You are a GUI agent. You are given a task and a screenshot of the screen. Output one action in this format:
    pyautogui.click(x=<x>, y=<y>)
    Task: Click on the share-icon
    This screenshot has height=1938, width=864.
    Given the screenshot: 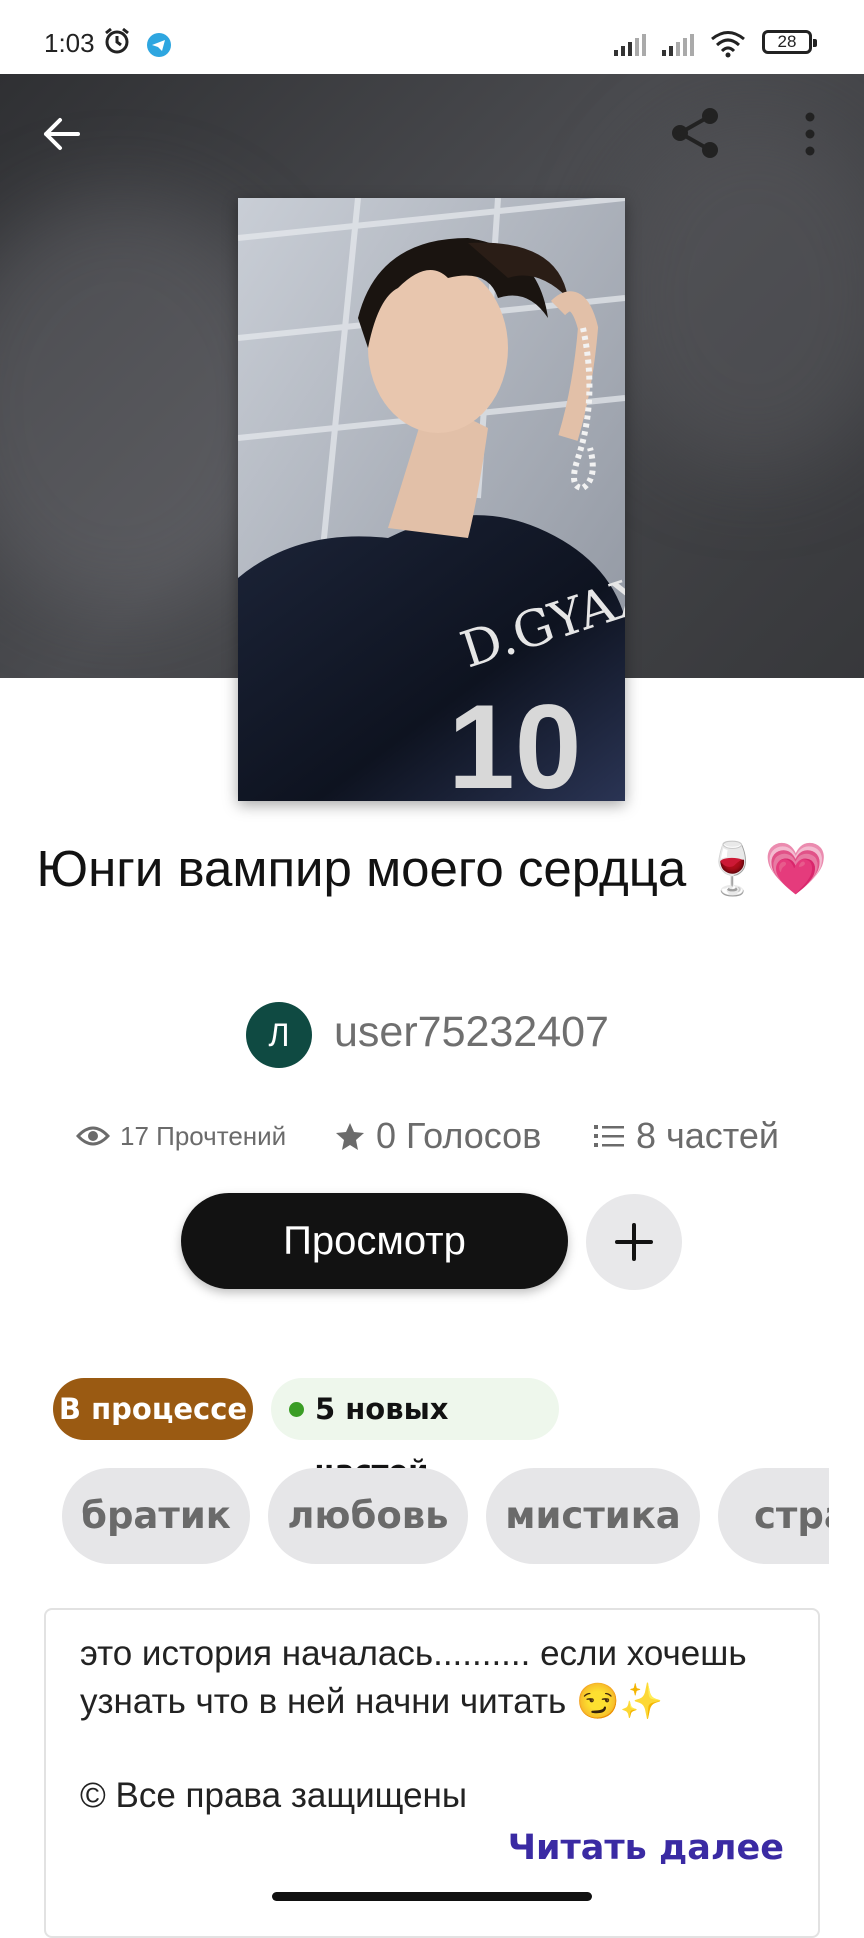 What is the action you would take?
    pyautogui.click(x=695, y=133)
    